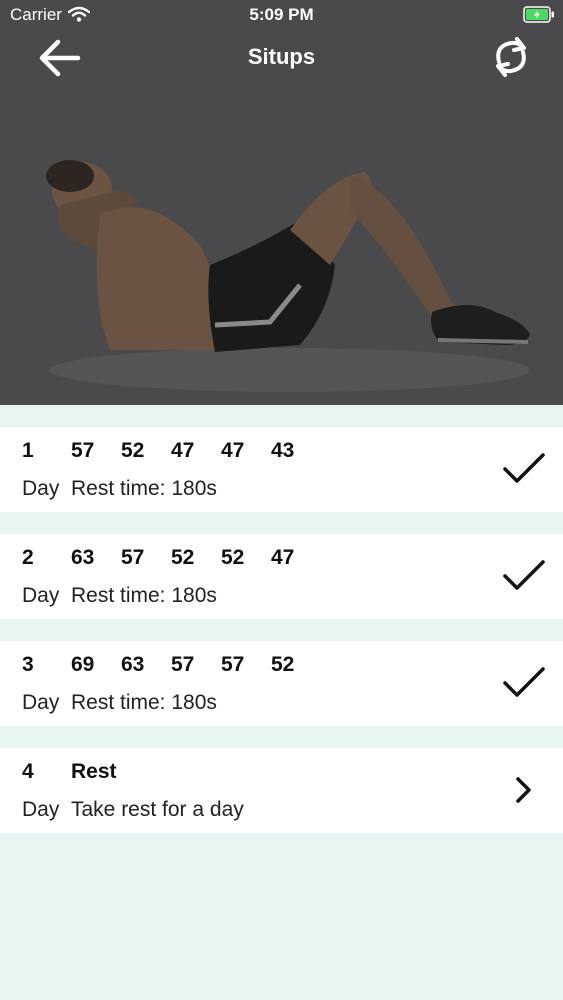 Image resolution: width=563 pixels, height=1000 pixels. Describe the element at coordinates (283, 450) in the screenshot. I see `rep-count: 43` at that location.